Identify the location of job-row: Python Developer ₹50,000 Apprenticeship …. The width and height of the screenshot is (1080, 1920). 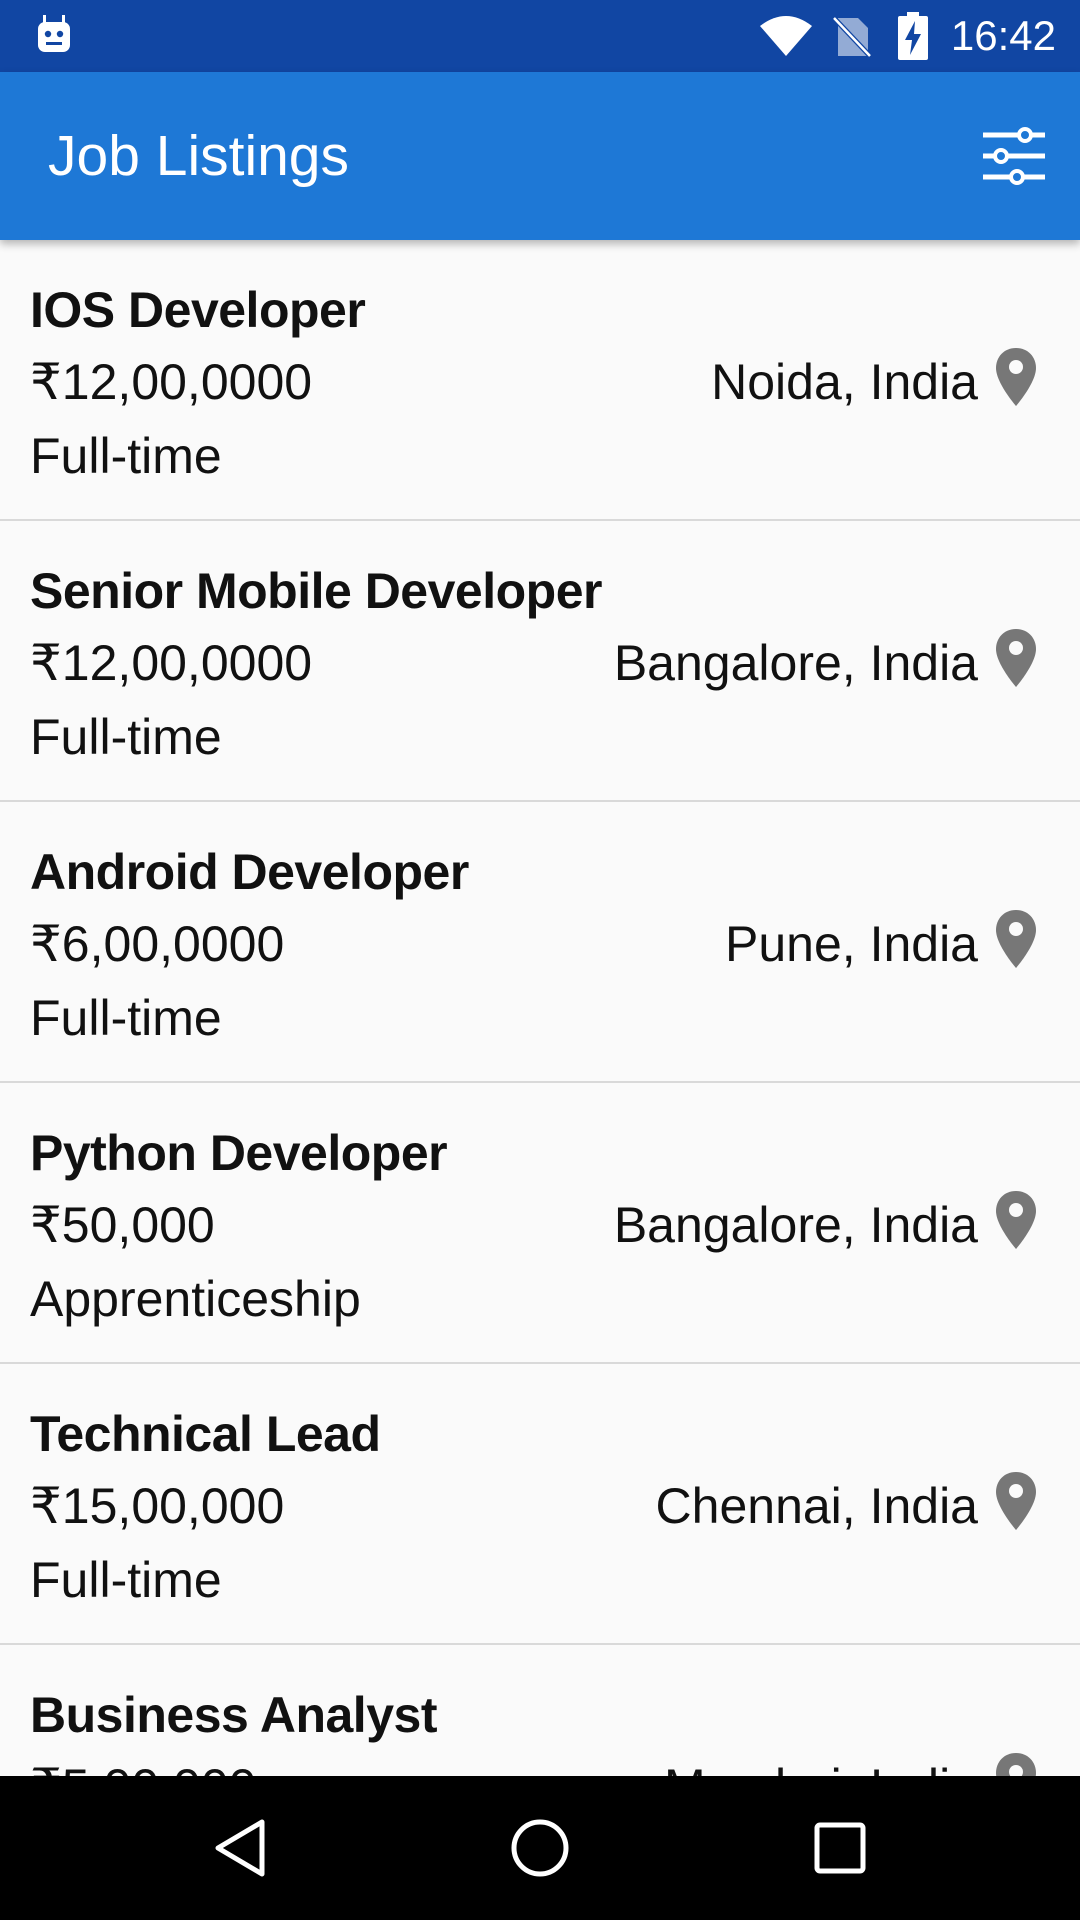
(540, 1223).